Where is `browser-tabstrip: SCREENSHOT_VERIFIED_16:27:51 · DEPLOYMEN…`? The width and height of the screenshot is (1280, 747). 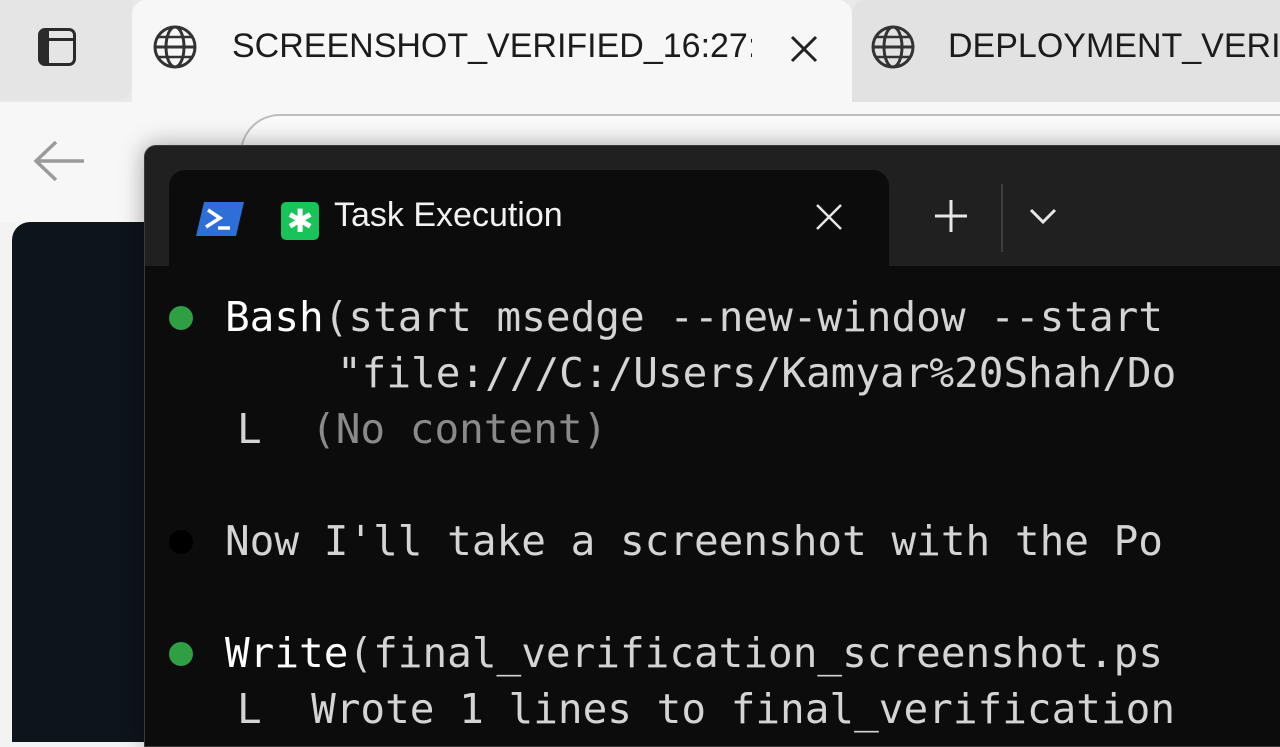 browser-tabstrip: SCREENSHOT_VERIFIED_16:27:51 · DEPLOYMEN… is located at coordinates (640, 51).